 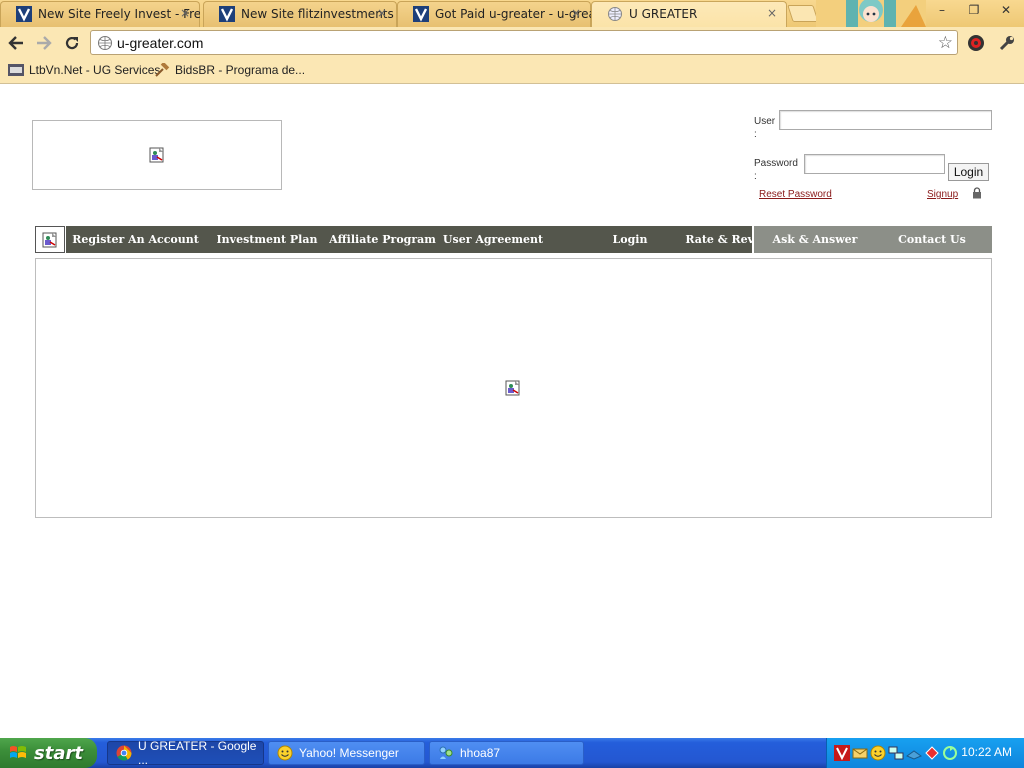 I want to click on tab-got-paid: Got Paid u-greater - u-greater ×, so click(x=494, y=13).